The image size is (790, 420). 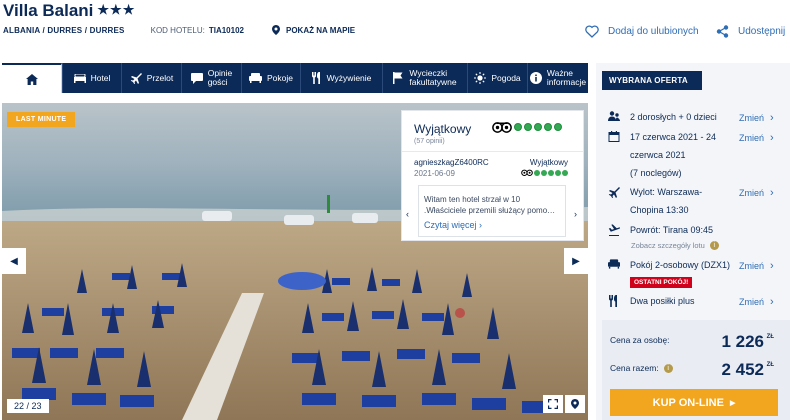 What do you see at coordinates (770, 365) in the screenshot?
I see `currency-label: ZŁ` at bounding box center [770, 365].